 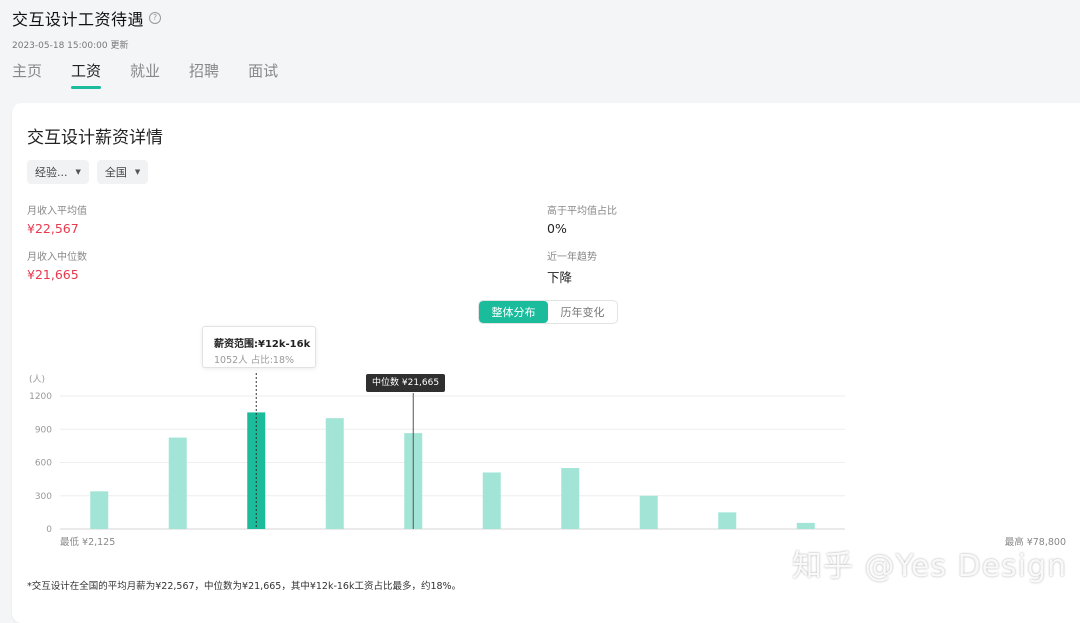 I want to click on bar-tooltip: 薪资范围:¥12k-16k 1052人 占比:18%, so click(x=259, y=347).